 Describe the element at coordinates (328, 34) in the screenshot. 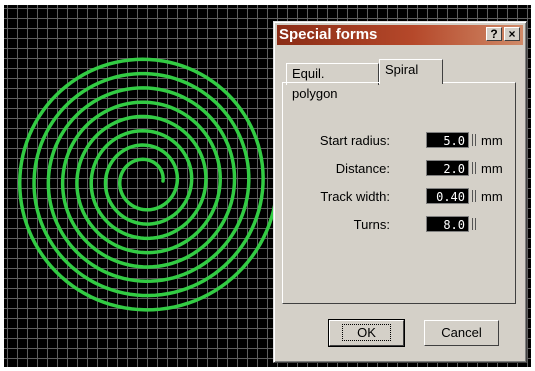

I see `dialog-title: Special forms` at that location.